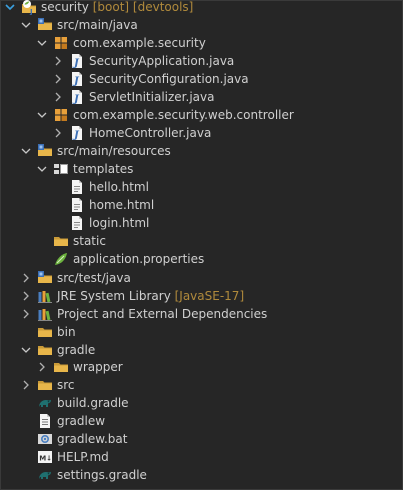 This screenshot has width=403, height=490. What do you see at coordinates (139, 259) in the screenshot?
I see `tree-item-name: application.properties` at bounding box center [139, 259].